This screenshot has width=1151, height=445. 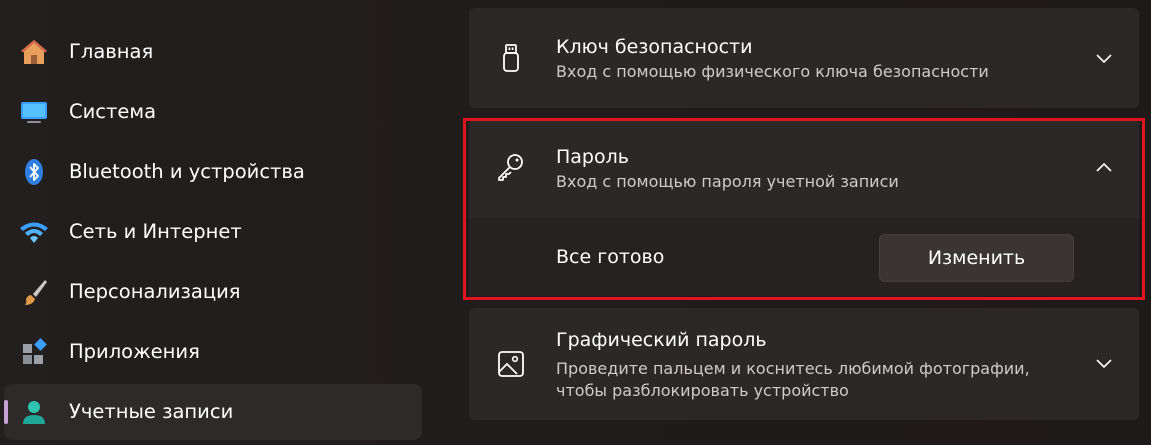 I want to click on sidebar-item-bluetooth: Bluetooth и устройства, so click(x=213, y=172).